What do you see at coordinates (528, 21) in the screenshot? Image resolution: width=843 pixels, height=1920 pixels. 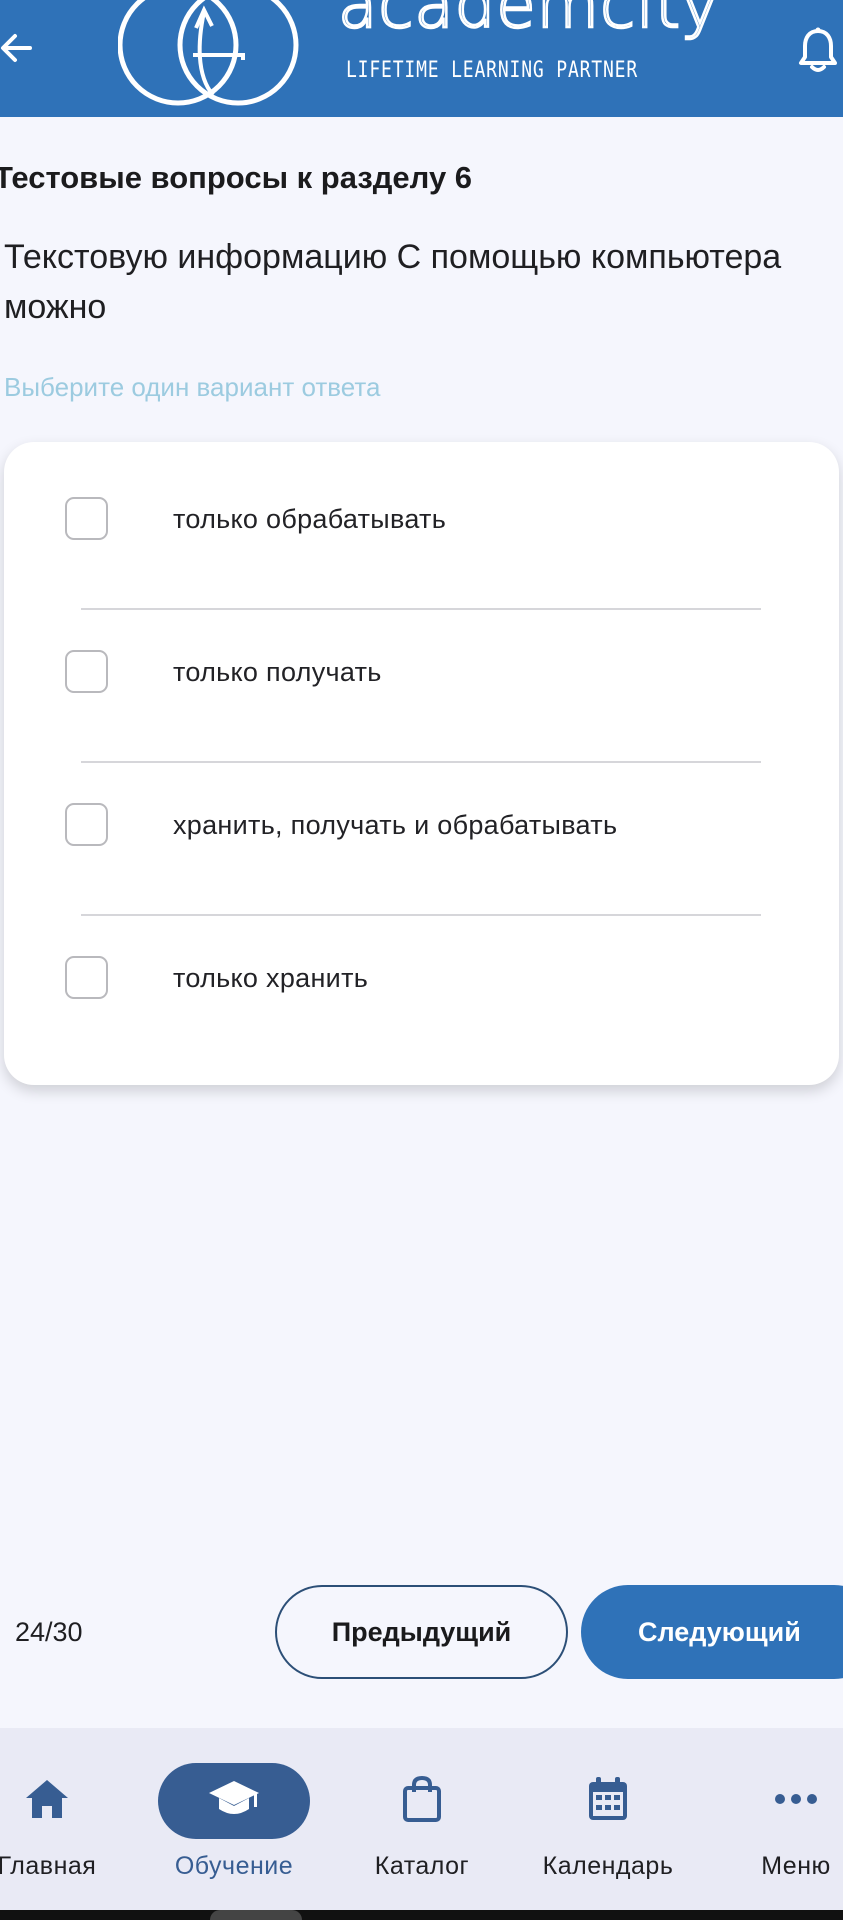 I see `brand-name: academcity` at bounding box center [528, 21].